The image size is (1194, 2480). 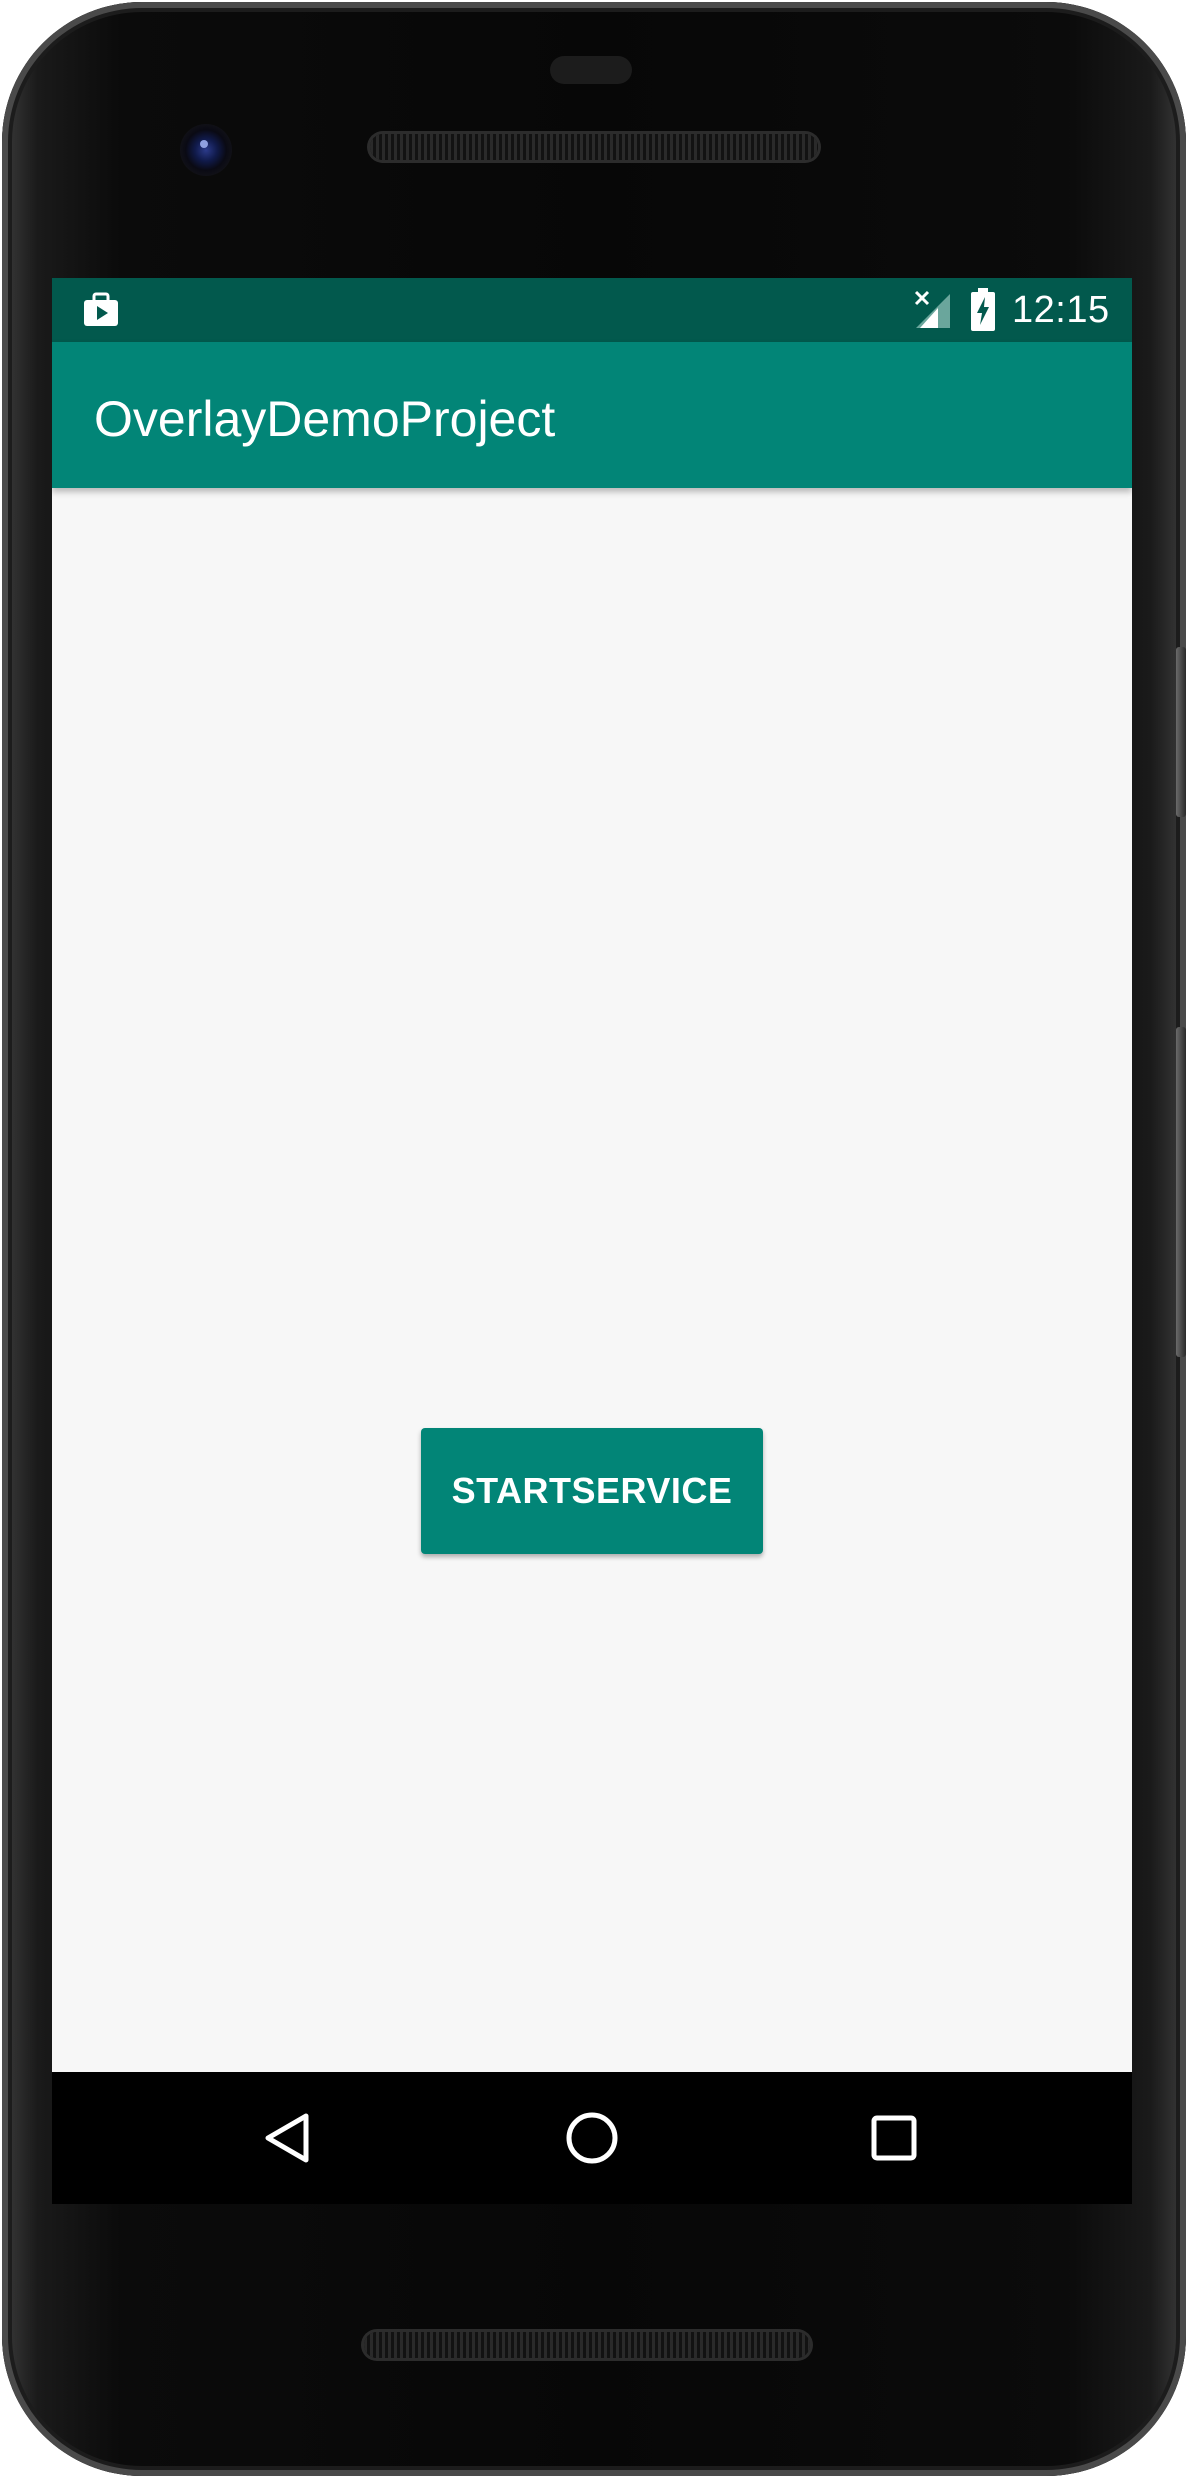 What do you see at coordinates (592, 1491) in the screenshot?
I see `start-service-button: STARTSERVICE` at bounding box center [592, 1491].